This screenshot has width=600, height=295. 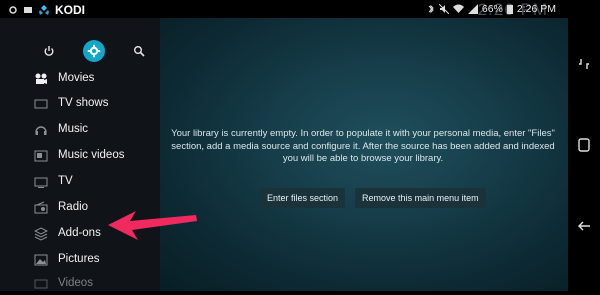 What do you see at coordinates (41, 182) in the screenshot?
I see `tv-icon` at bounding box center [41, 182].